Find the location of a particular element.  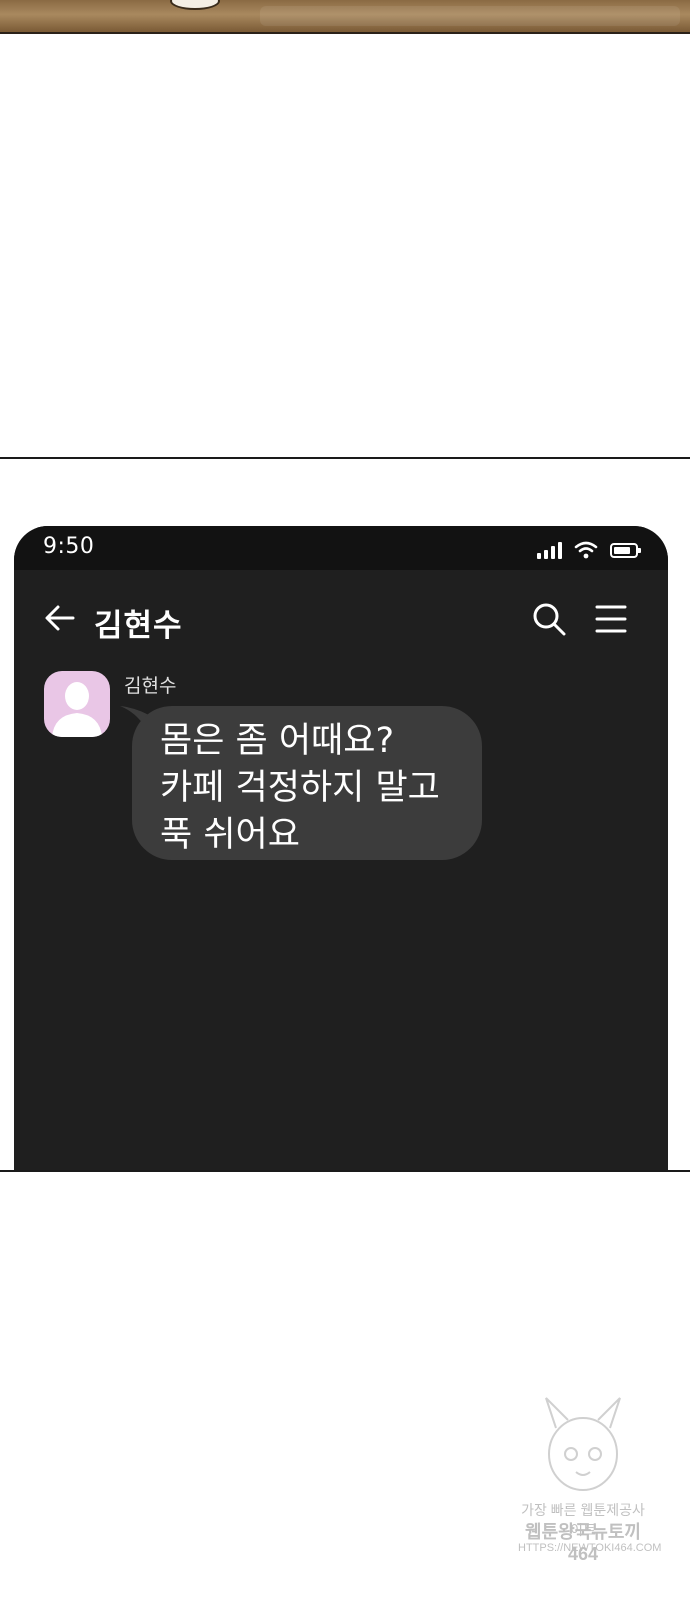

status-bar: 9:50 is located at coordinates (341, 548).